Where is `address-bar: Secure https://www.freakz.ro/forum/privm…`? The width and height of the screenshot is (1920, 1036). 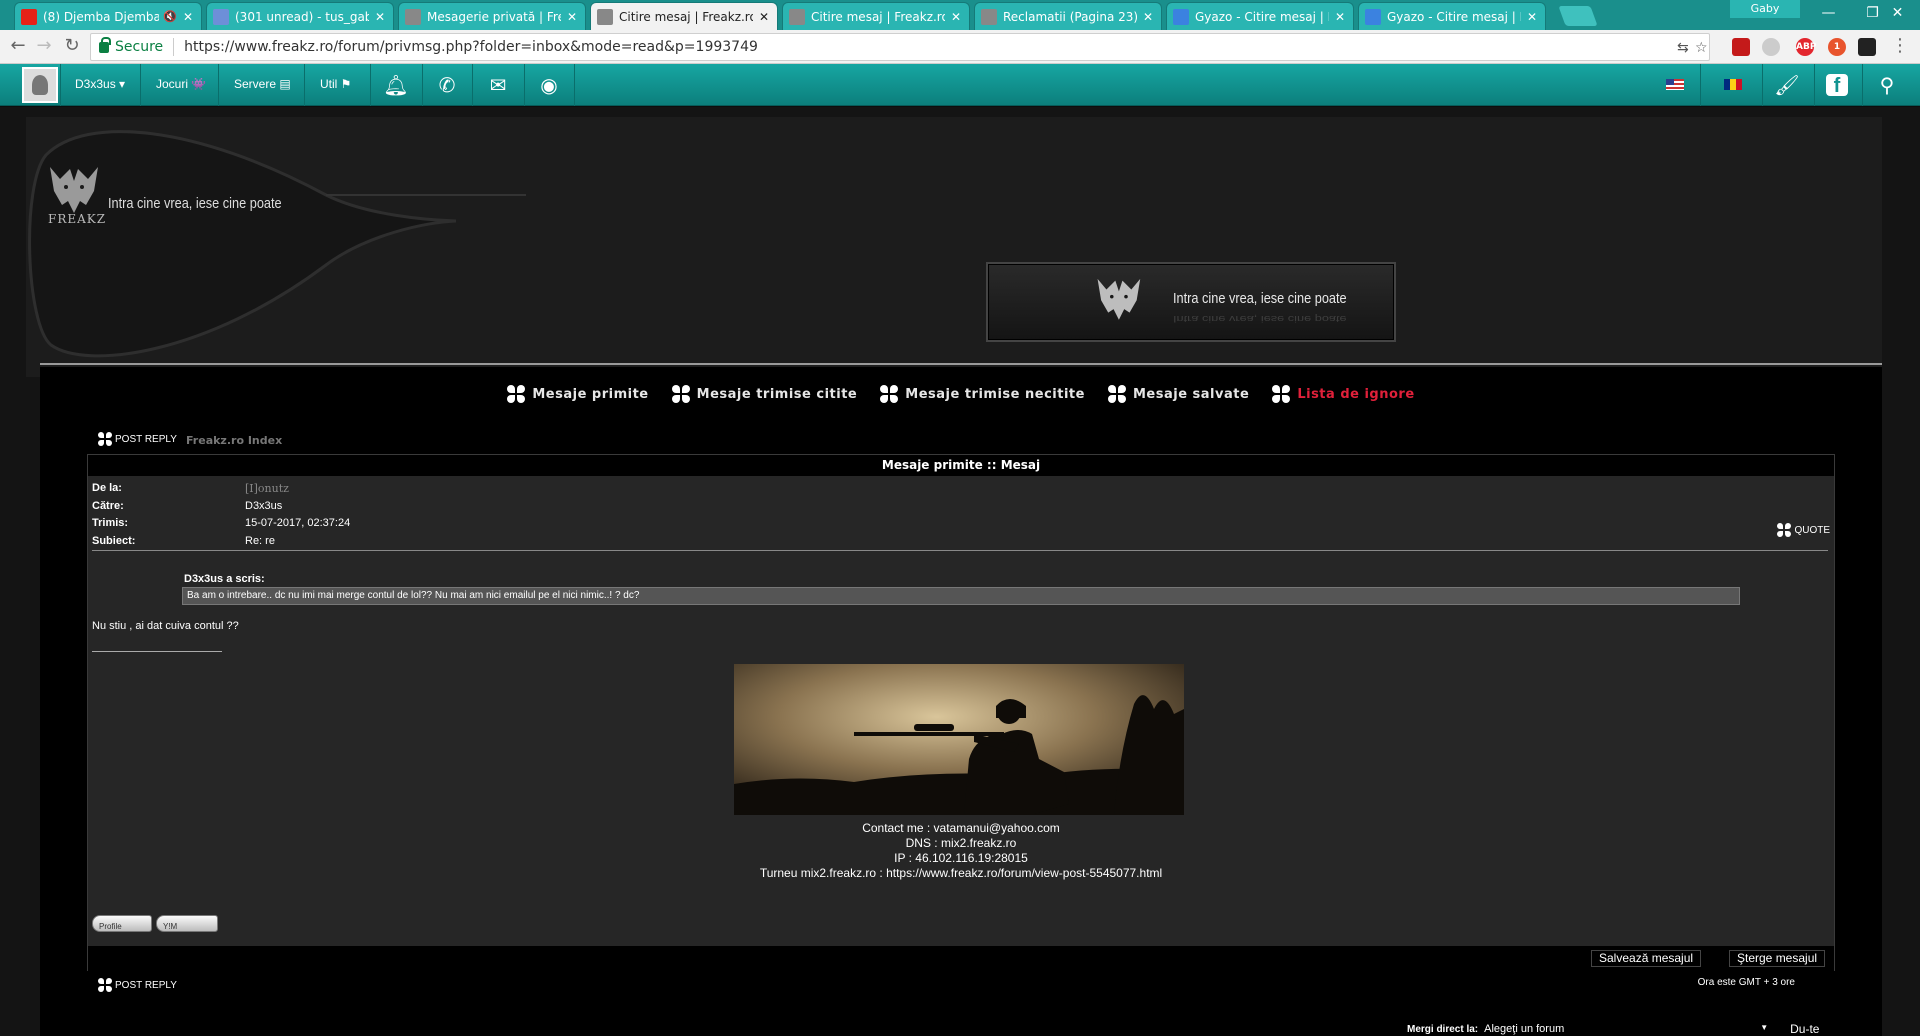
address-bar: Secure https://www.freakz.ro/forum/privm… is located at coordinates (900, 47).